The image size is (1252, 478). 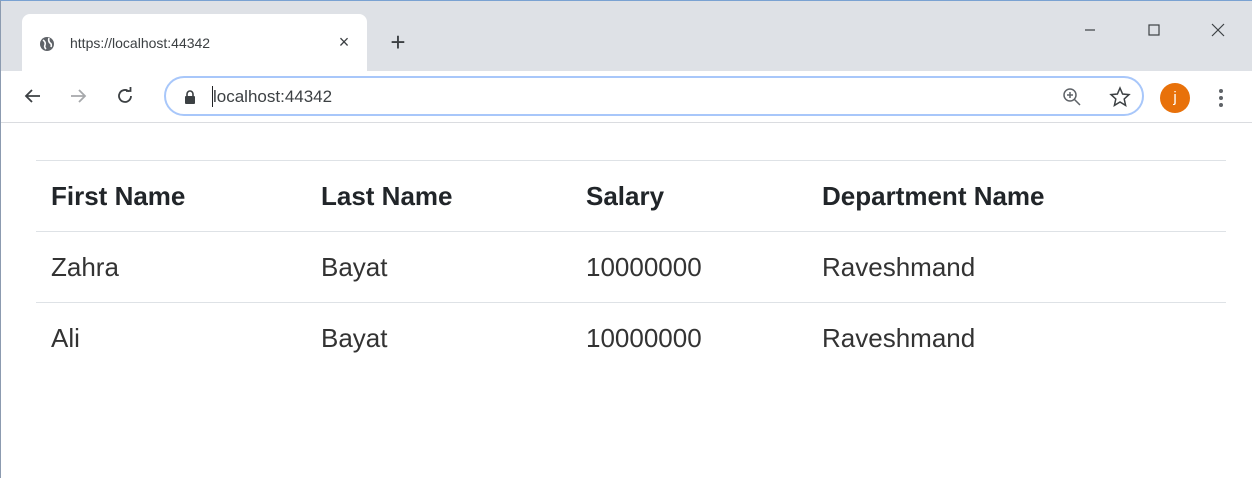 I want to click on forward-arrow-icon, so click(x=78, y=96).